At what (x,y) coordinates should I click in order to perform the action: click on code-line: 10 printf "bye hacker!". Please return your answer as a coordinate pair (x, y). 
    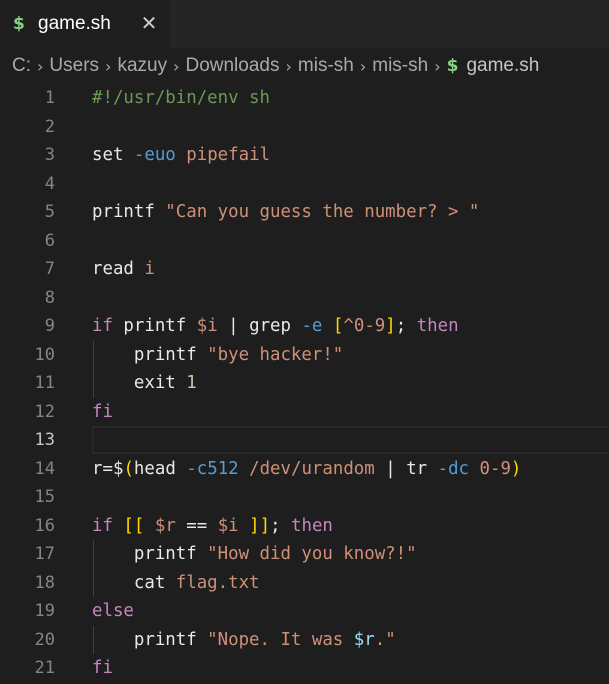
    Looking at the image, I should click on (304, 355).